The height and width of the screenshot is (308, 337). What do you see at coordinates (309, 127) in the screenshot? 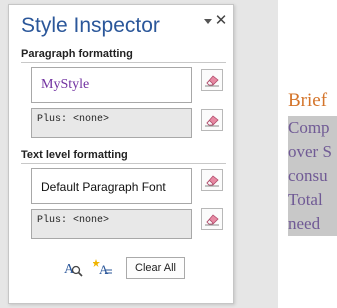
I see `document-line: Comp` at bounding box center [309, 127].